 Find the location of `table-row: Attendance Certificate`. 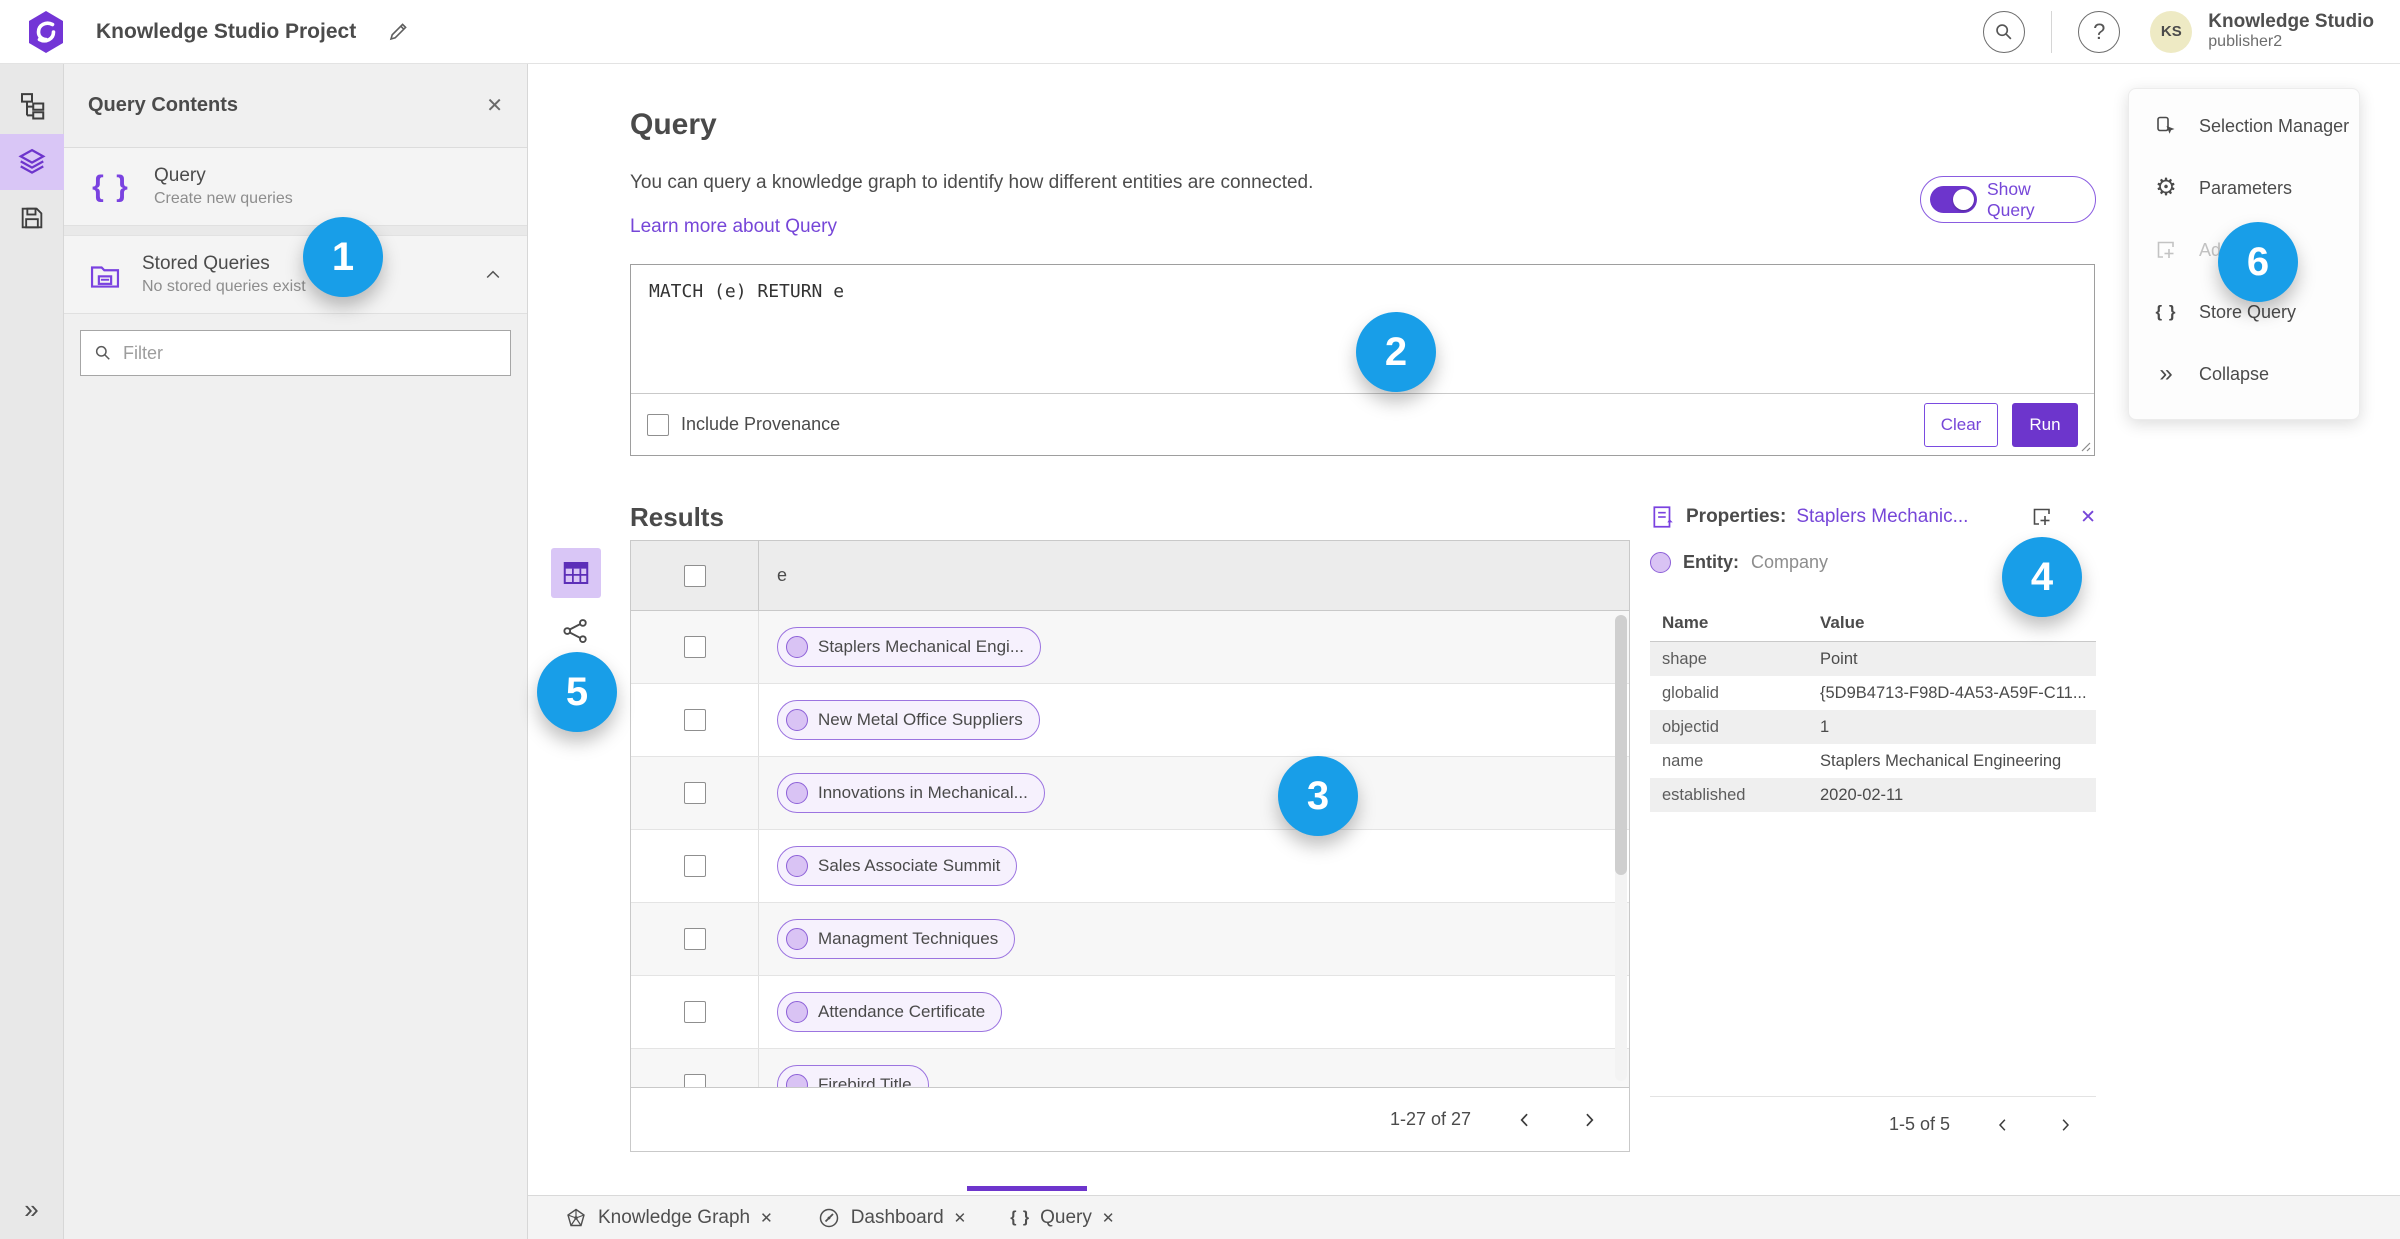

table-row: Attendance Certificate is located at coordinates (1130, 1012).